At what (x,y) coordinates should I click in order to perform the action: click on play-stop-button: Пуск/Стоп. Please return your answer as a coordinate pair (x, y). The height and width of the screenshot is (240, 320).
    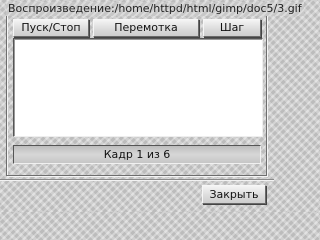
    Looking at the image, I should click on (51, 28).